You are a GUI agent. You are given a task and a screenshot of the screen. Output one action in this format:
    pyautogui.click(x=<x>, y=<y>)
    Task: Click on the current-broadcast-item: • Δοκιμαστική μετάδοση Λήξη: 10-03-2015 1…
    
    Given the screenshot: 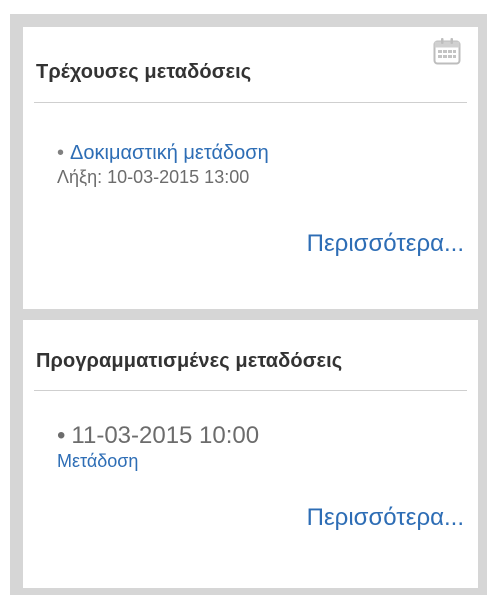 What is the action you would take?
    pyautogui.click(x=163, y=165)
    